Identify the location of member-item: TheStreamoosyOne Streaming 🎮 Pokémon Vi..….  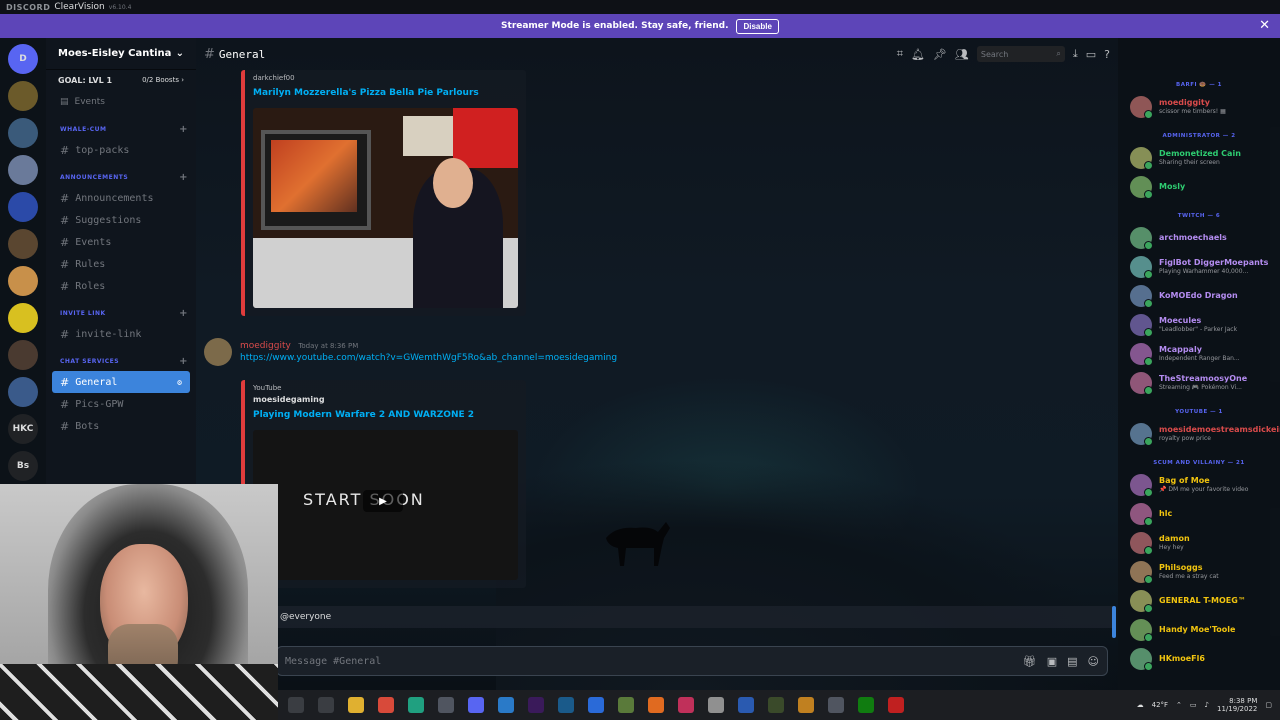
(1199, 382).